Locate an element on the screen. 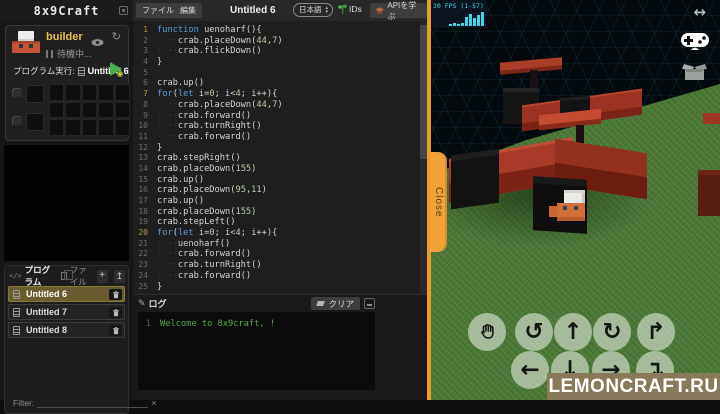 This screenshot has width=720, height=414. close-panel-tab: Close is located at coordinates (438, 202).